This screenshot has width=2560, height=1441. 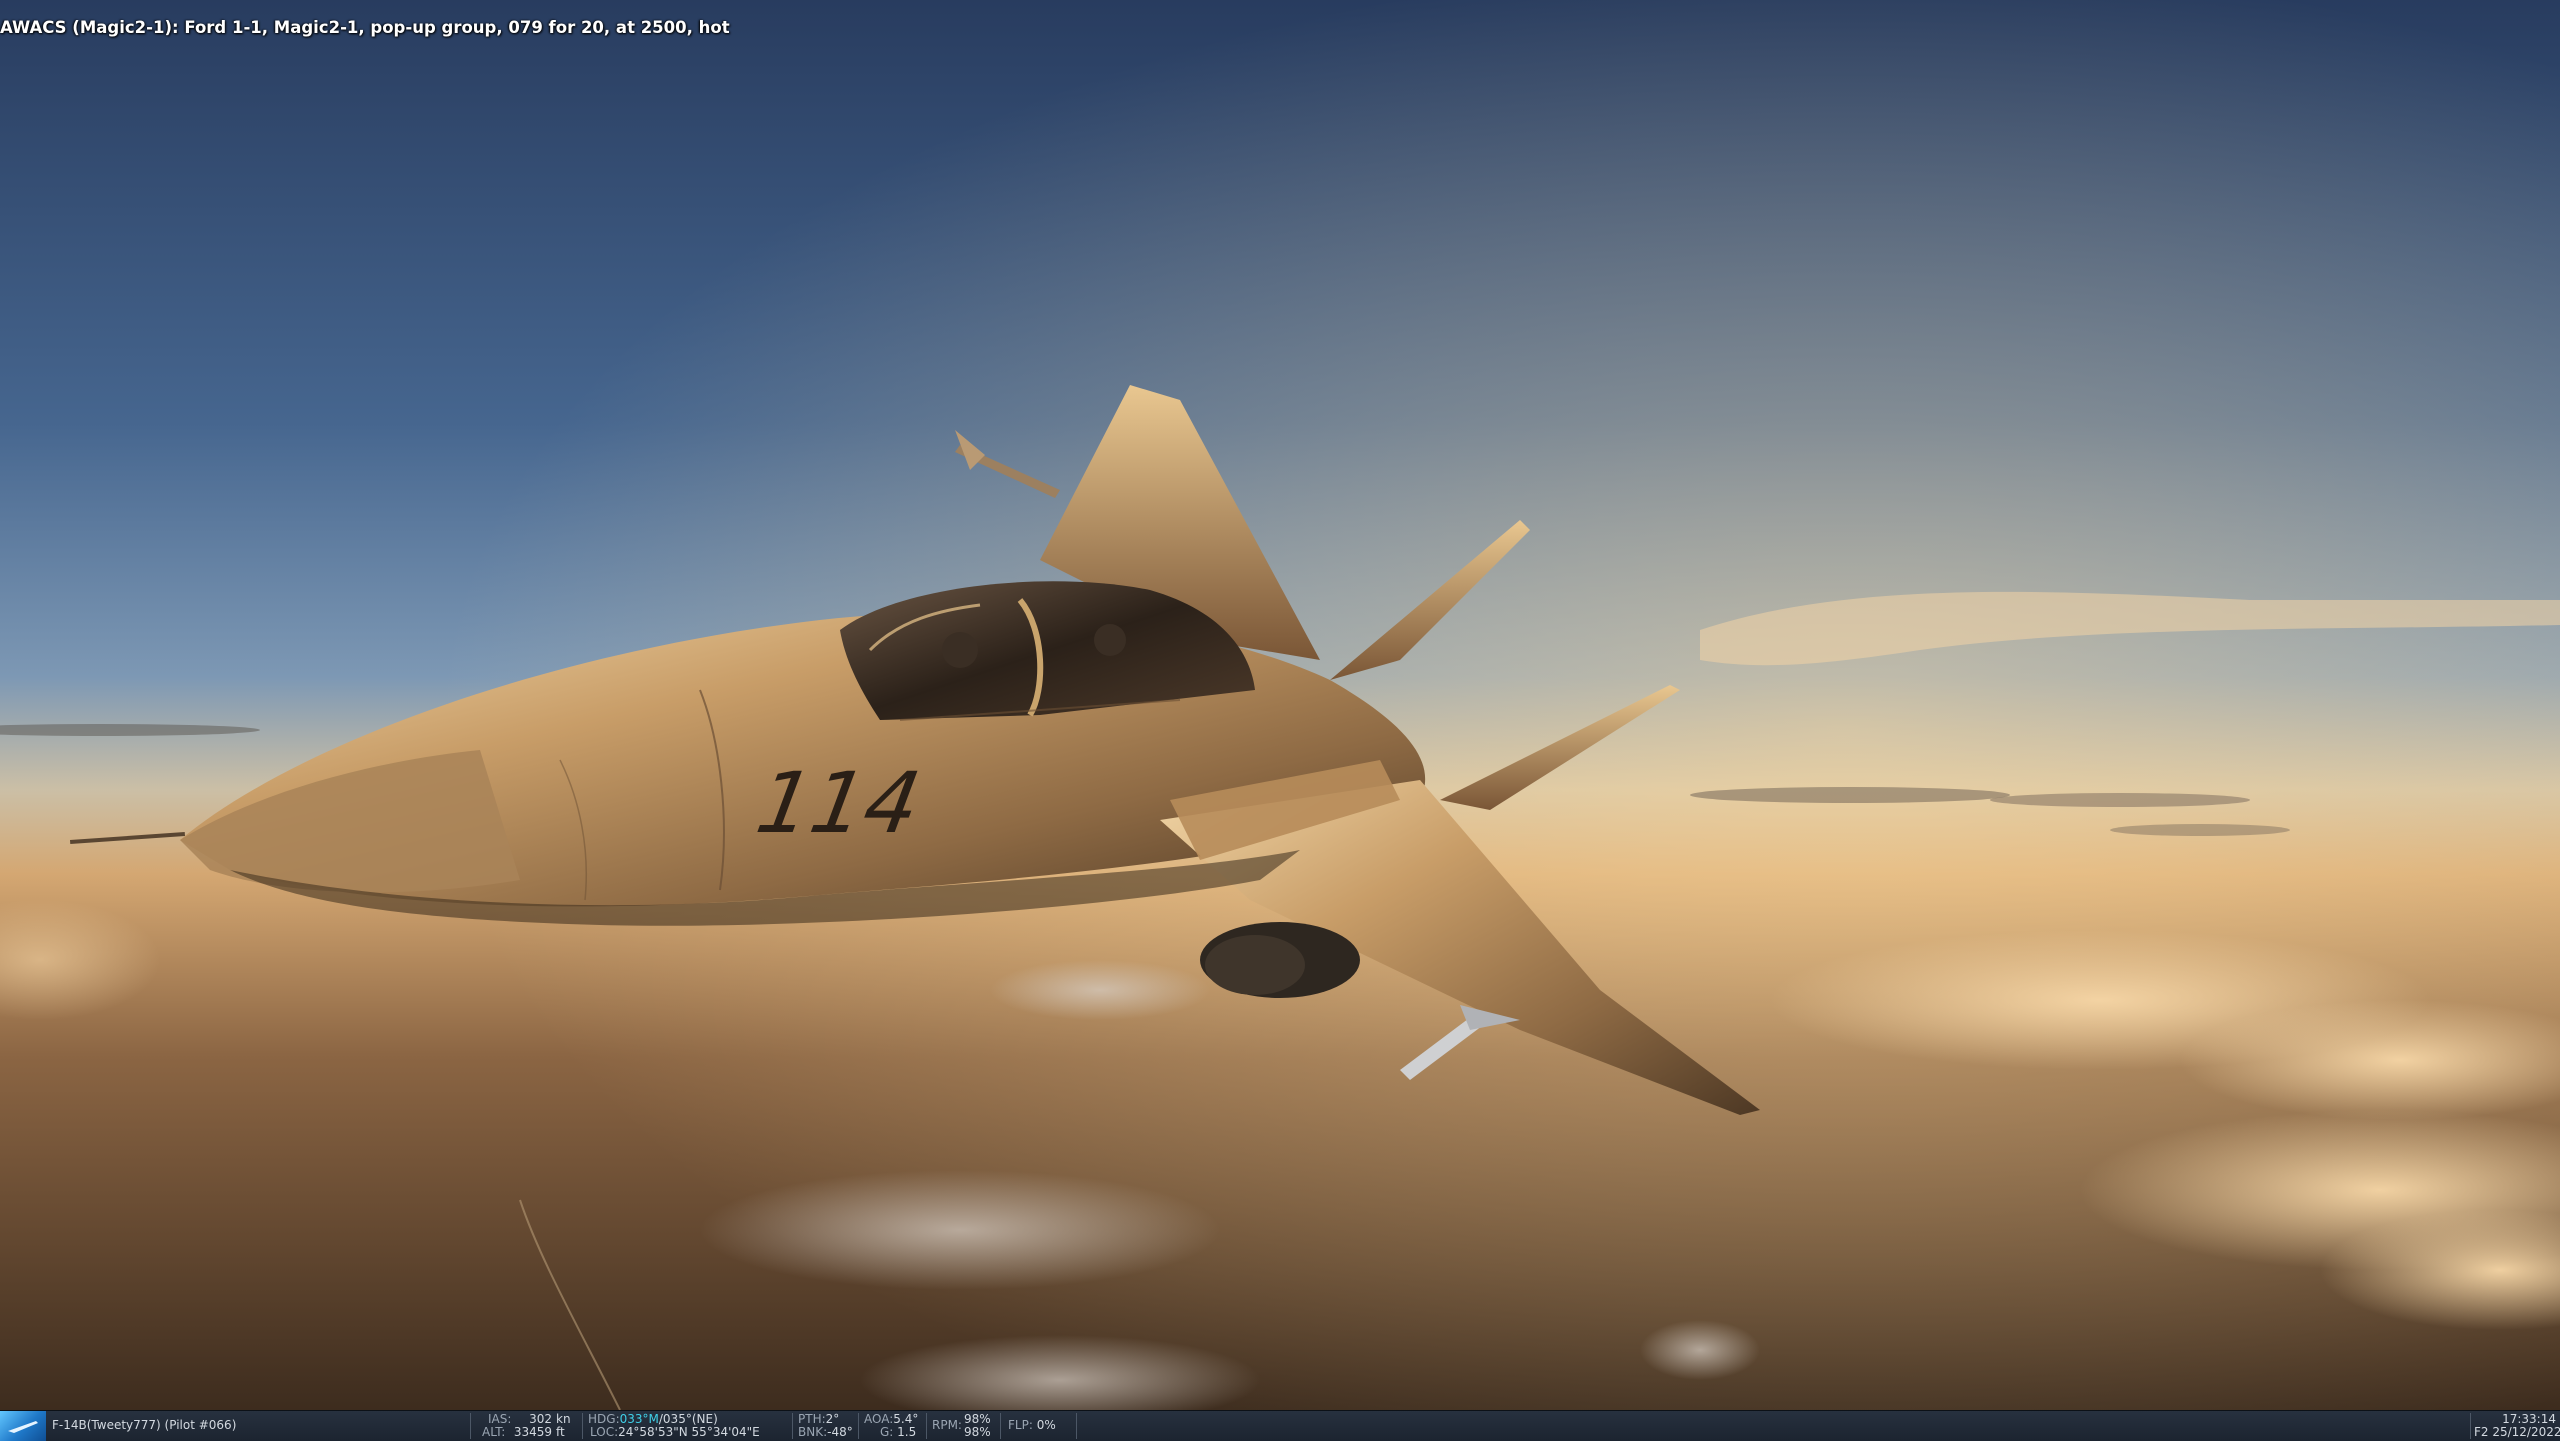 I want to click on loc-line: LOC:24°58'53"N 55°34'04"E, so click(x=675, y=1432).